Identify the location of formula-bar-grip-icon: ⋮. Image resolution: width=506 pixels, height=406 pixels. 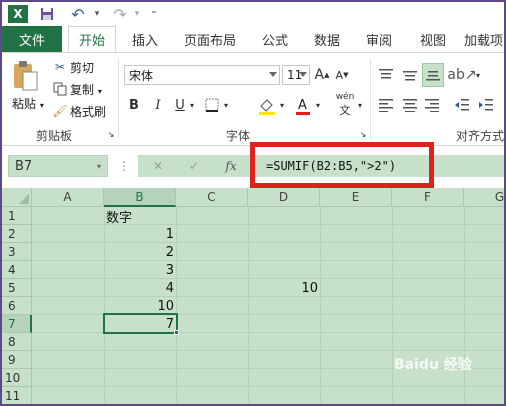
(124, 166).